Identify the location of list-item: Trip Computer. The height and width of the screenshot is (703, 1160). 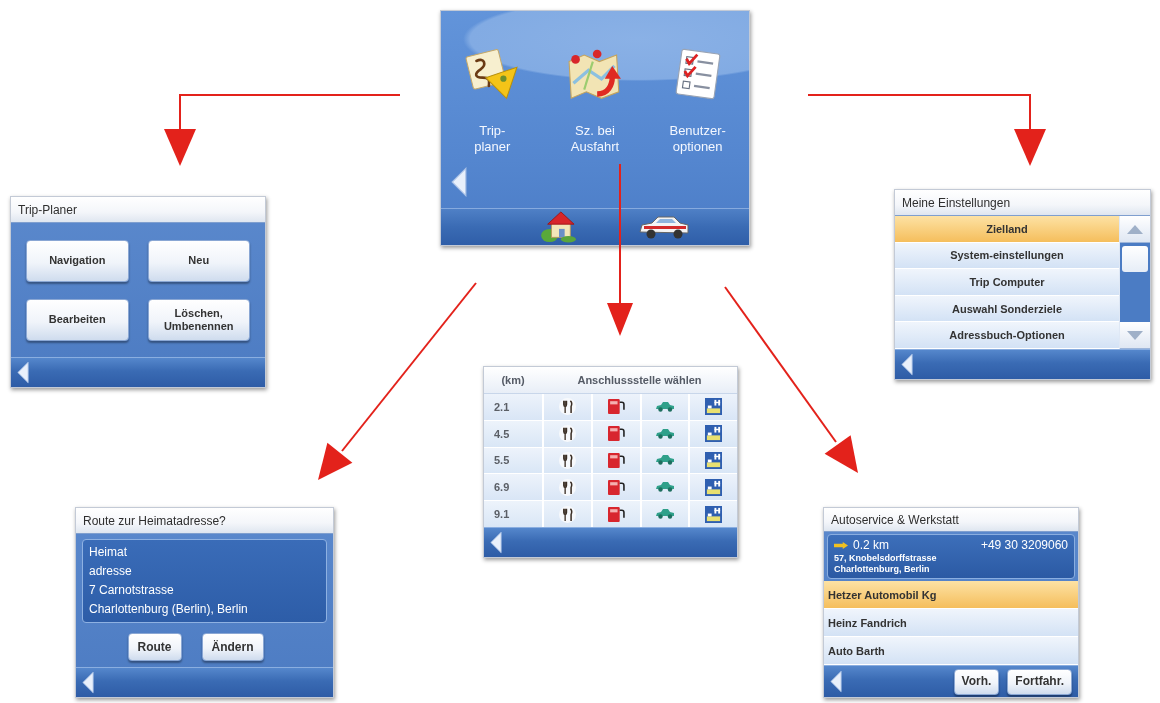
(1007, 282).